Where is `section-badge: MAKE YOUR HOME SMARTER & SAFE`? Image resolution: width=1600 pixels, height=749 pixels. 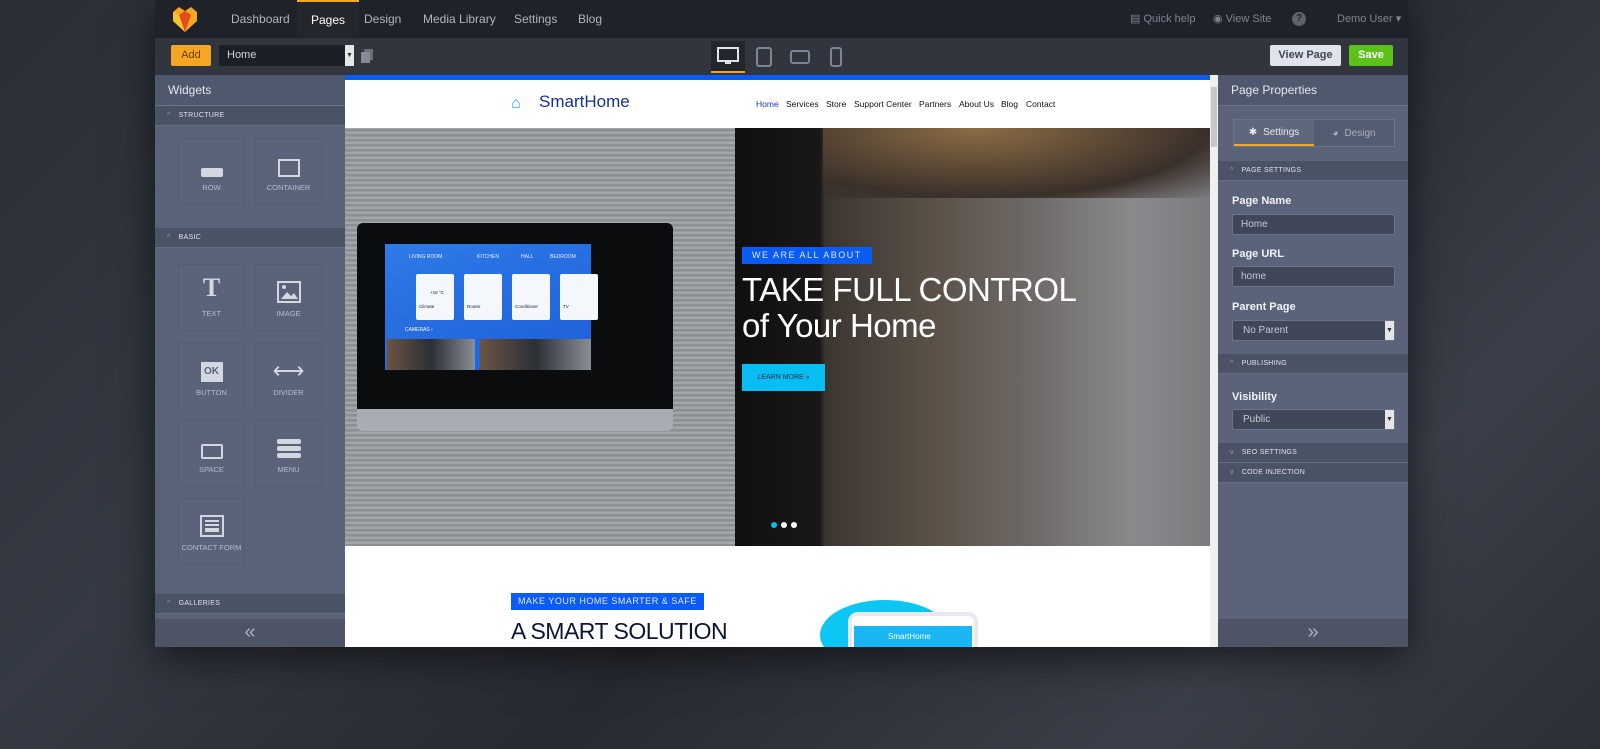
section-badge: MAKE YOUR HOME SMARTER & SAFE is located at coordinates (607, 601).